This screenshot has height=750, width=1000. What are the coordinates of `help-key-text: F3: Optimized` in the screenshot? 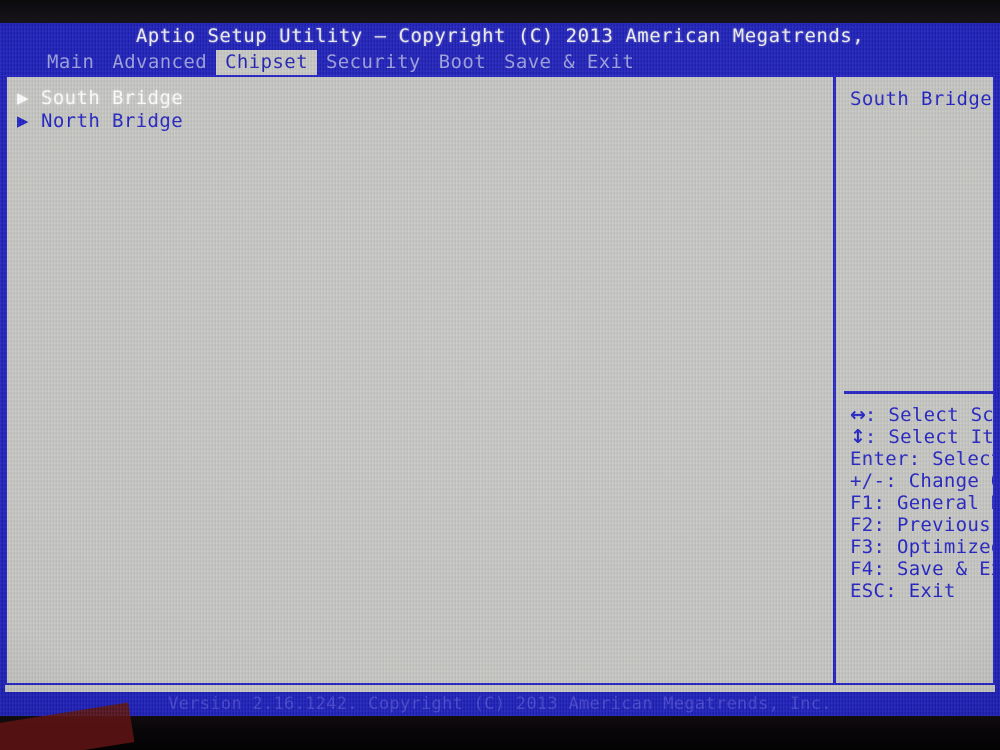 It's located at (921, 547).